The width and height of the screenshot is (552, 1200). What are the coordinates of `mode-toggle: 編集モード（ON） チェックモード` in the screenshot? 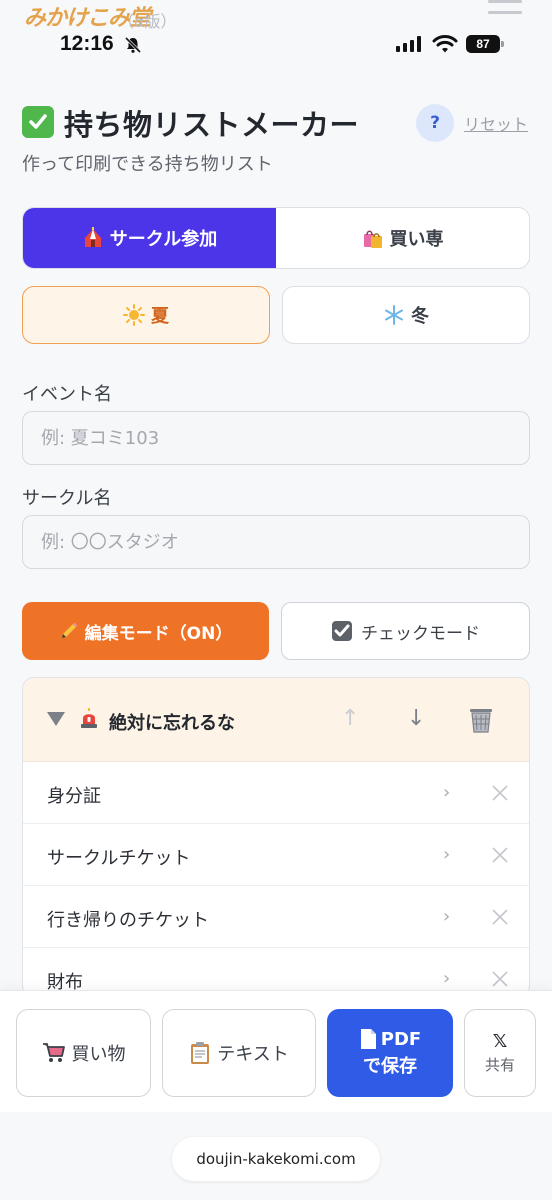 It's located at (276, 631).